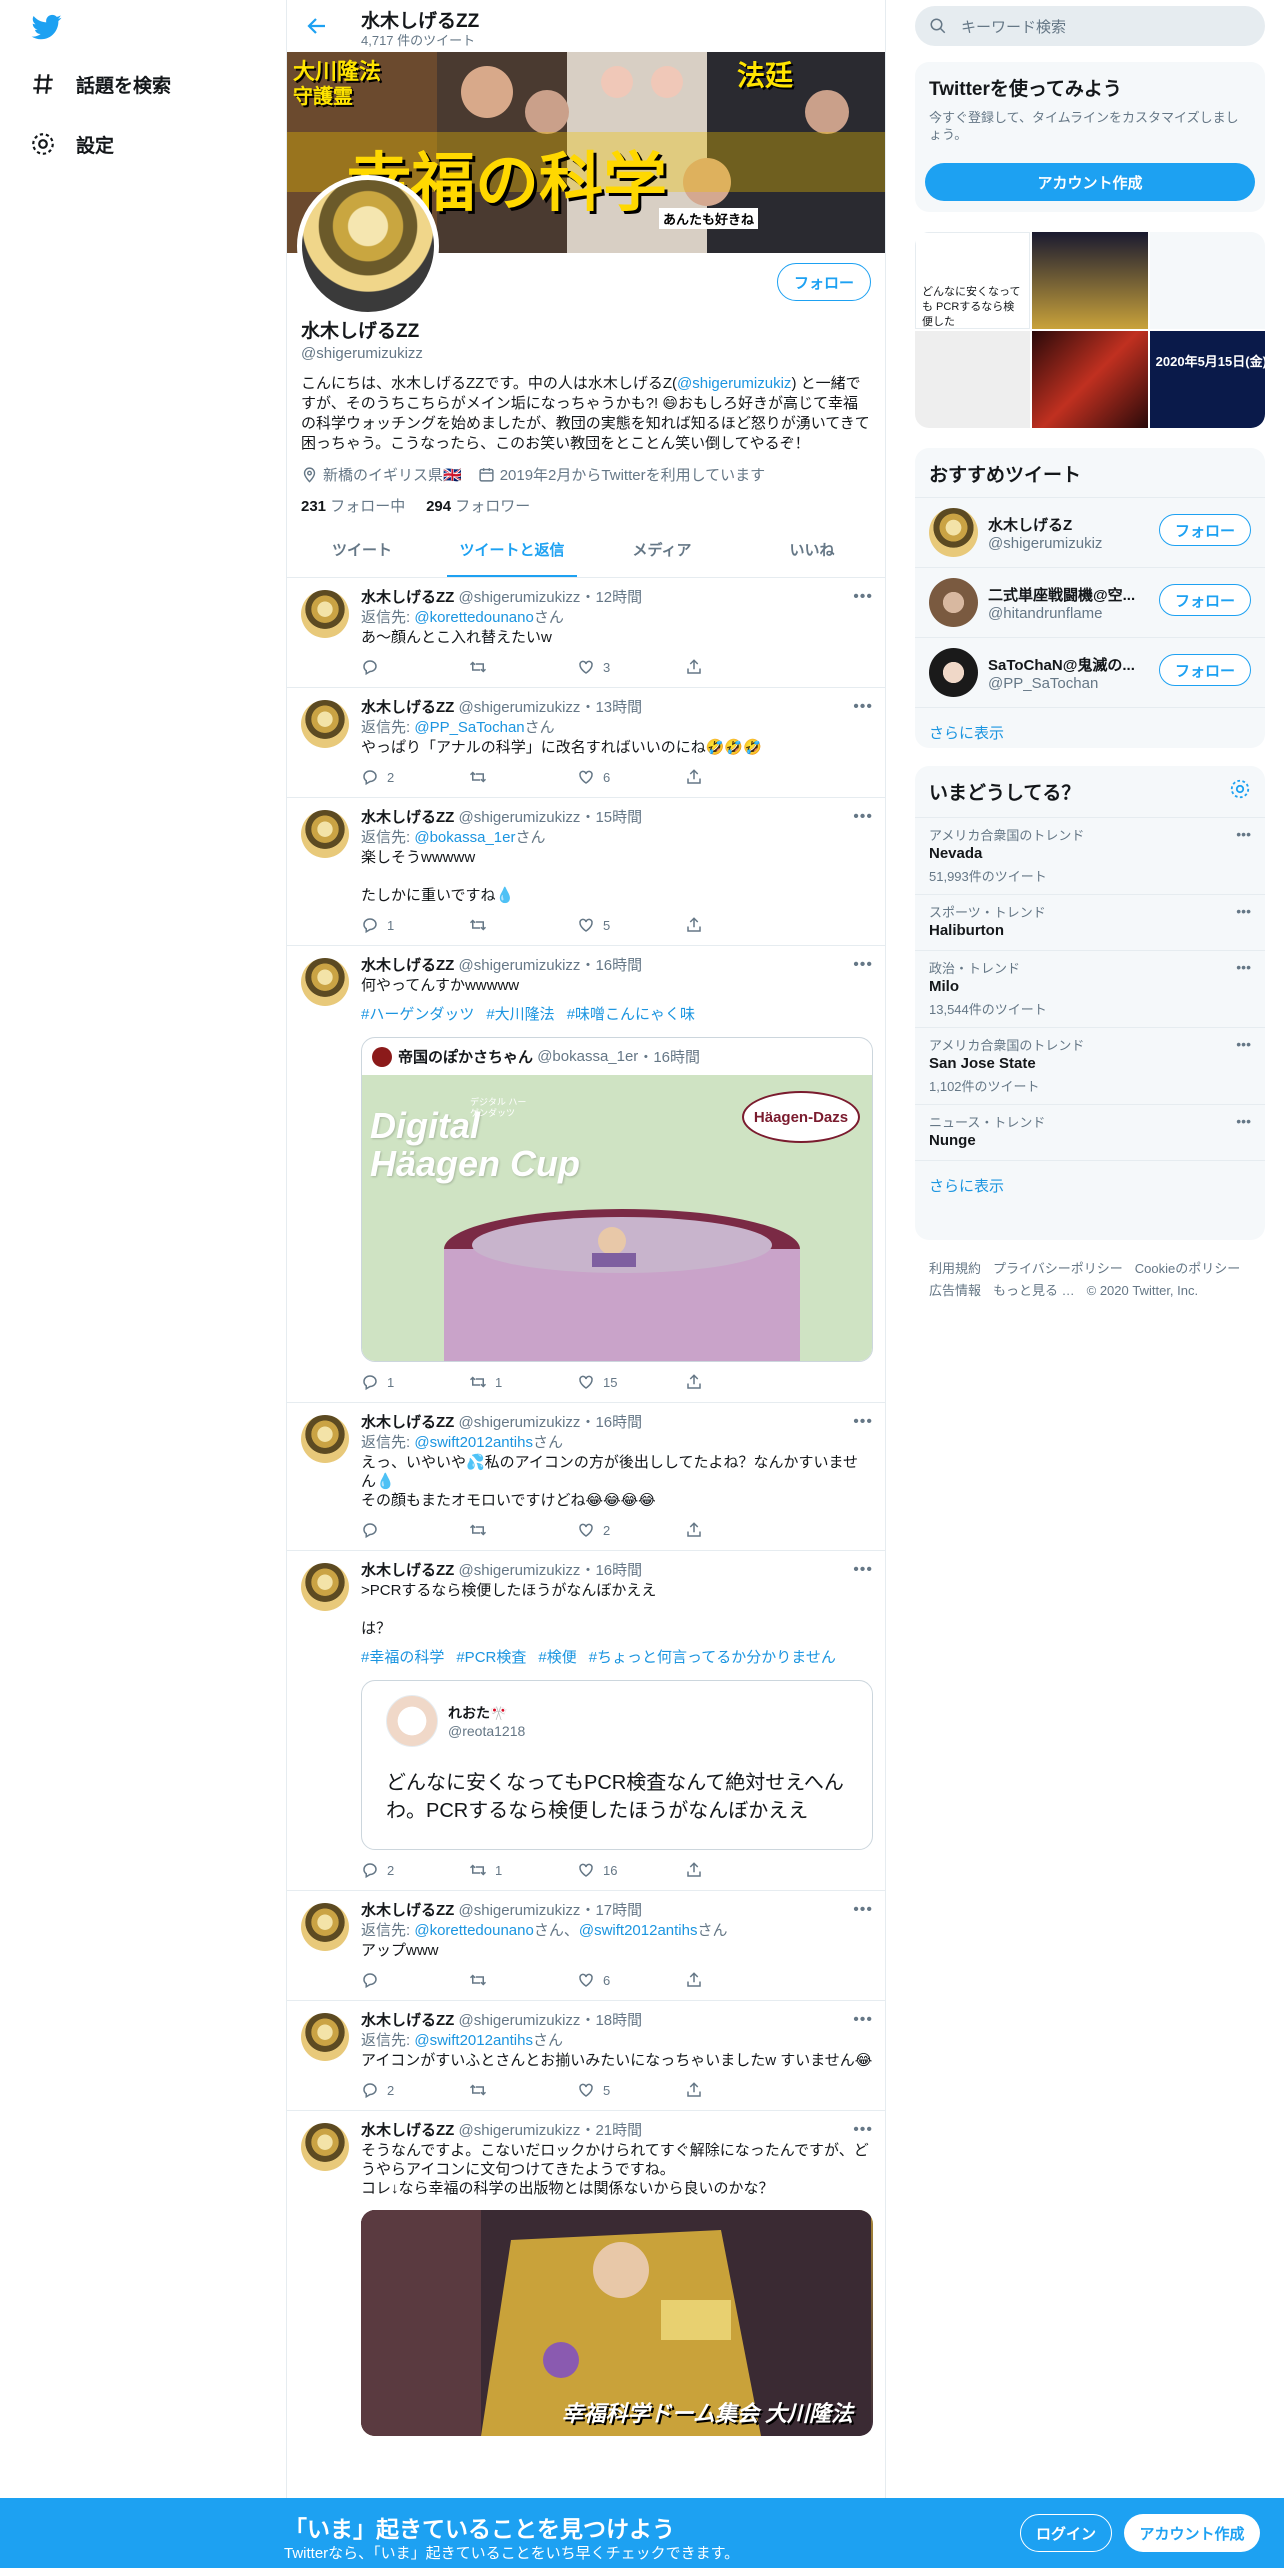 The width and height of the screenshot is (1284, 2568). I want to click on footer-link: 広告情報, so click(955, 1290).